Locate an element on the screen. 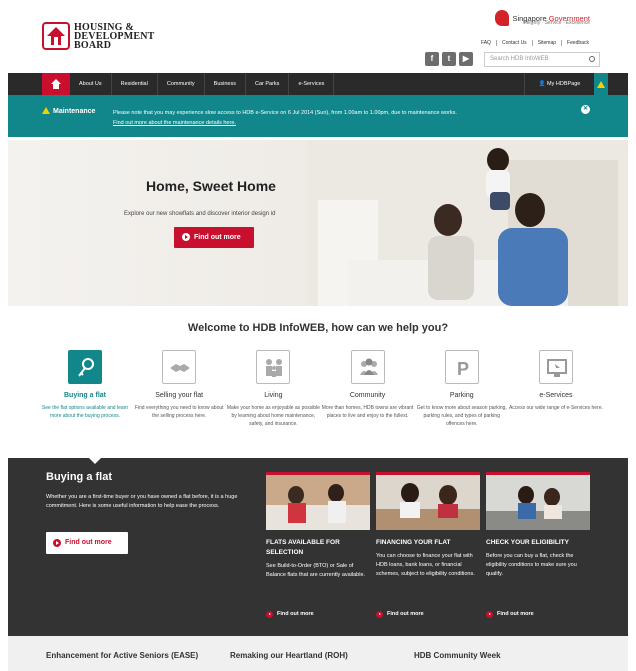  feature-roh: Remaking our Heartland (ROH) is located at coordinates (289, 655).